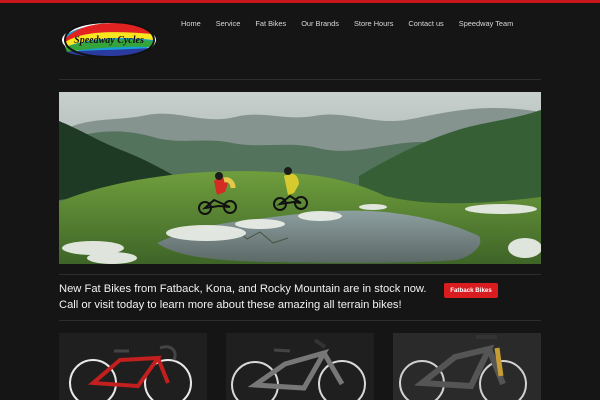 The width and height of the screenshot is (600, 400). Describe the element at coordinates (228, 24) in the screenshot. I see `nav-service: Service` at that location.